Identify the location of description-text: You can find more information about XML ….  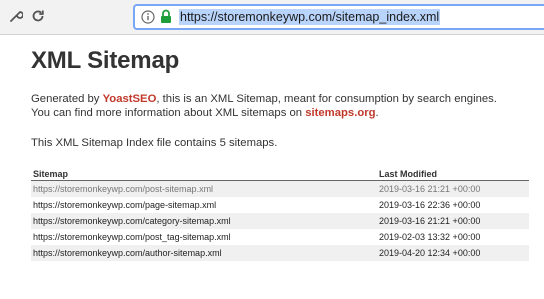
(168, 113).